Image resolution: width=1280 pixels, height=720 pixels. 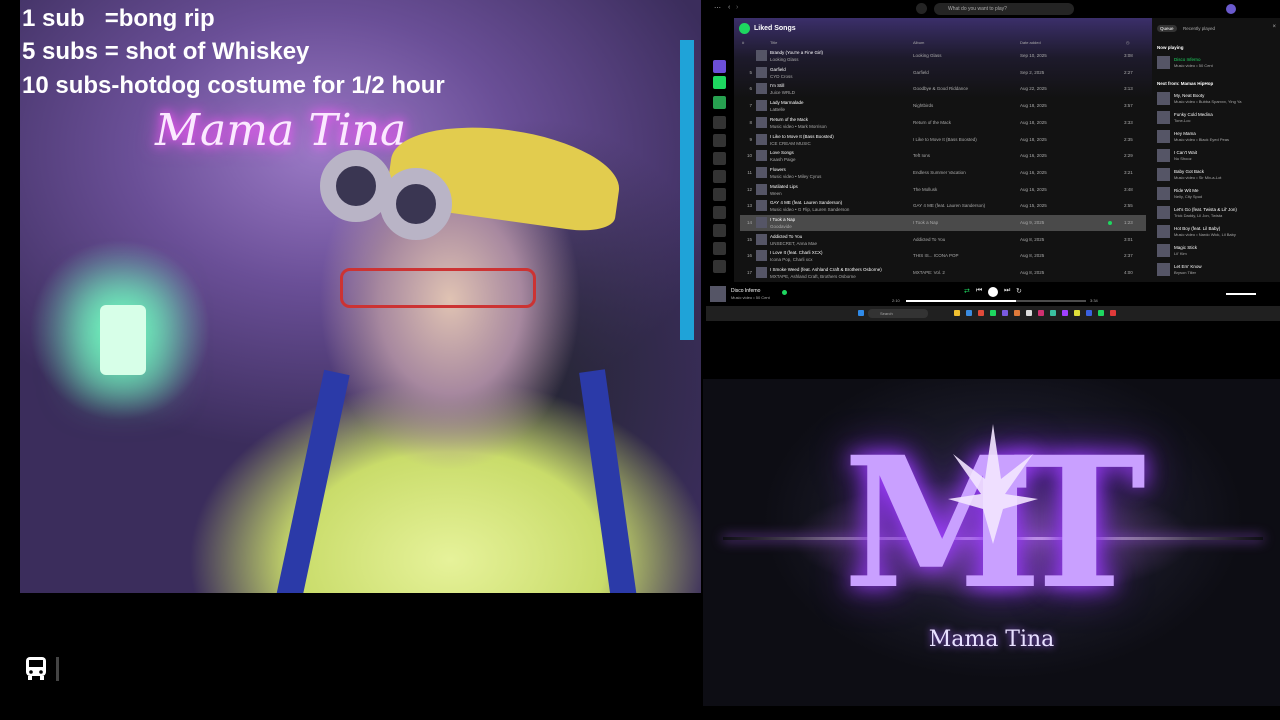 What do you see at coordinates (782, 219) in the screenshot?
I see `track-title: I Took a Nap` at bounding box center [782, 219].